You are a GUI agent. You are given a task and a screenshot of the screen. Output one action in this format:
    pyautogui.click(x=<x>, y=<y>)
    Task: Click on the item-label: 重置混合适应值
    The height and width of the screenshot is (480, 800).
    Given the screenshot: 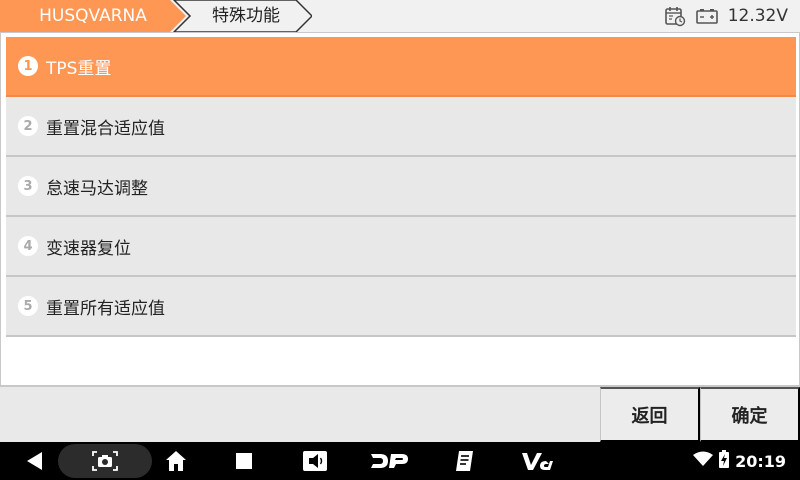 What is the action you would take?
    pyautogui.click(x=105, y=128)
    